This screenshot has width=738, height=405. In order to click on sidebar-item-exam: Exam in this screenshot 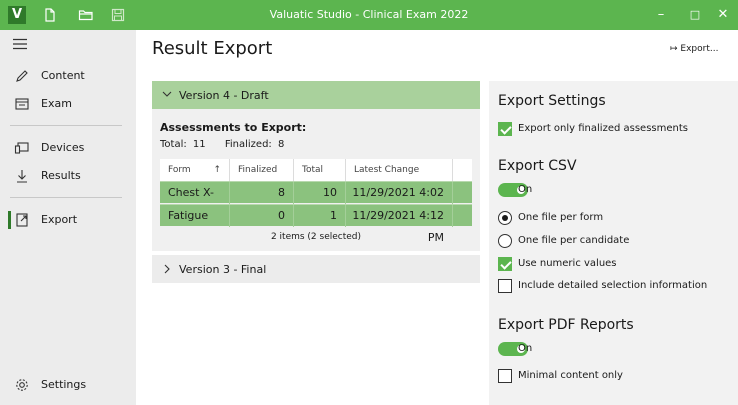, I will do `click(68, 104)`.